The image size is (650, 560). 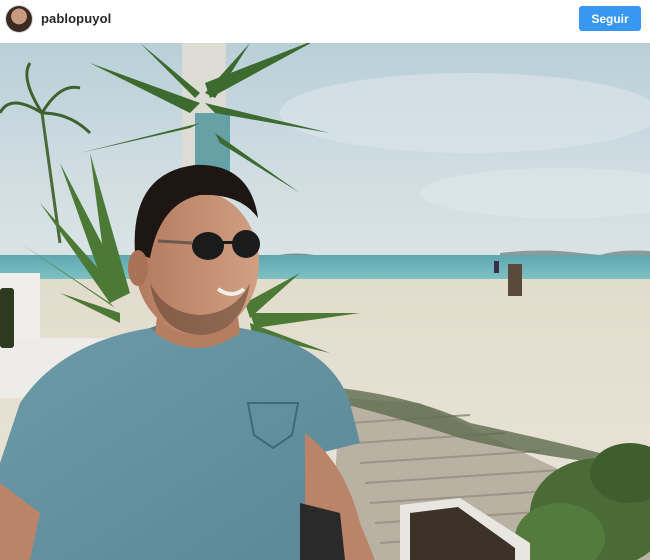 What do you see at coordinates (325, 21) in the screenshot?
I see `post-header: pablopuyol Seguir` at bounding box center [325, 21].